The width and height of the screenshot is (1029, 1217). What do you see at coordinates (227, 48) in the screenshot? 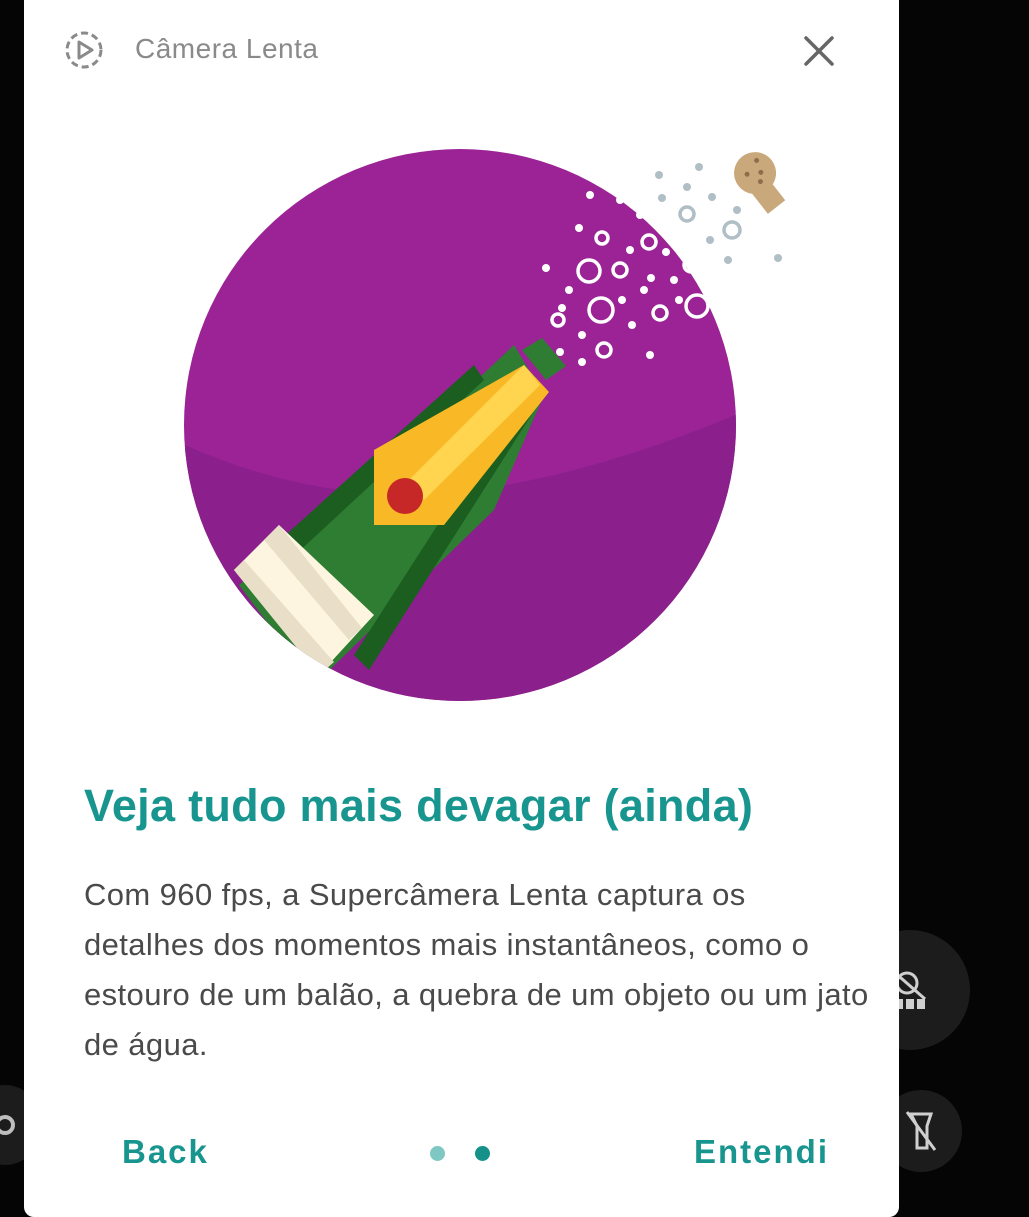
I see `mode-title: Câmera Lenta` at bounding box center [227, 48].